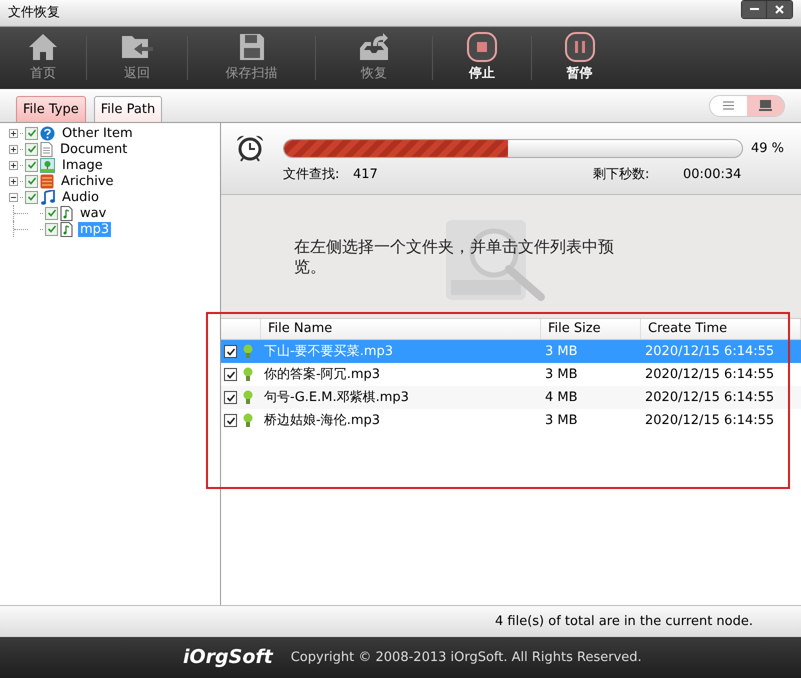 This screenshot has height=678, width=801. What do you see at coordinates (511, 397) in the screenshot?
I see `table-row: 句号-G.E.M.邓紫棋.mp3 4 MB 2020/12/15 6:14:55` at bounding box center [511, 397].